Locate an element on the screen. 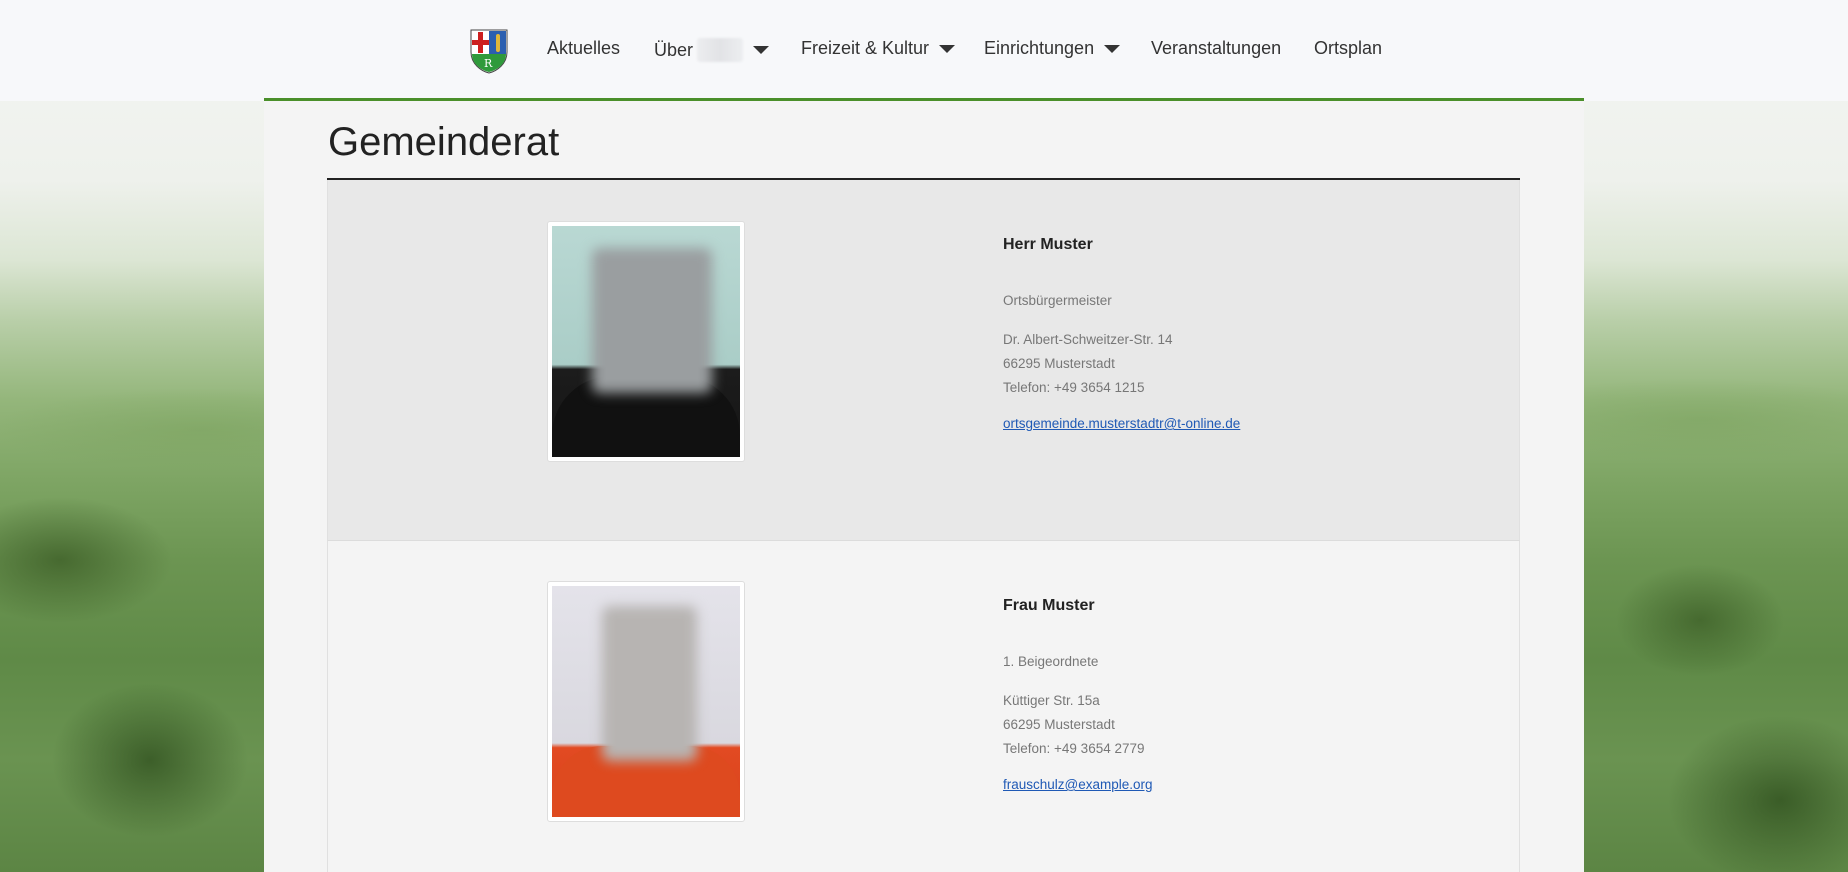 Image resolution: width=1848 pixels, height=872 pixels. member-street: Küttiger Str. 15a is located at coordinates (1051, 700).